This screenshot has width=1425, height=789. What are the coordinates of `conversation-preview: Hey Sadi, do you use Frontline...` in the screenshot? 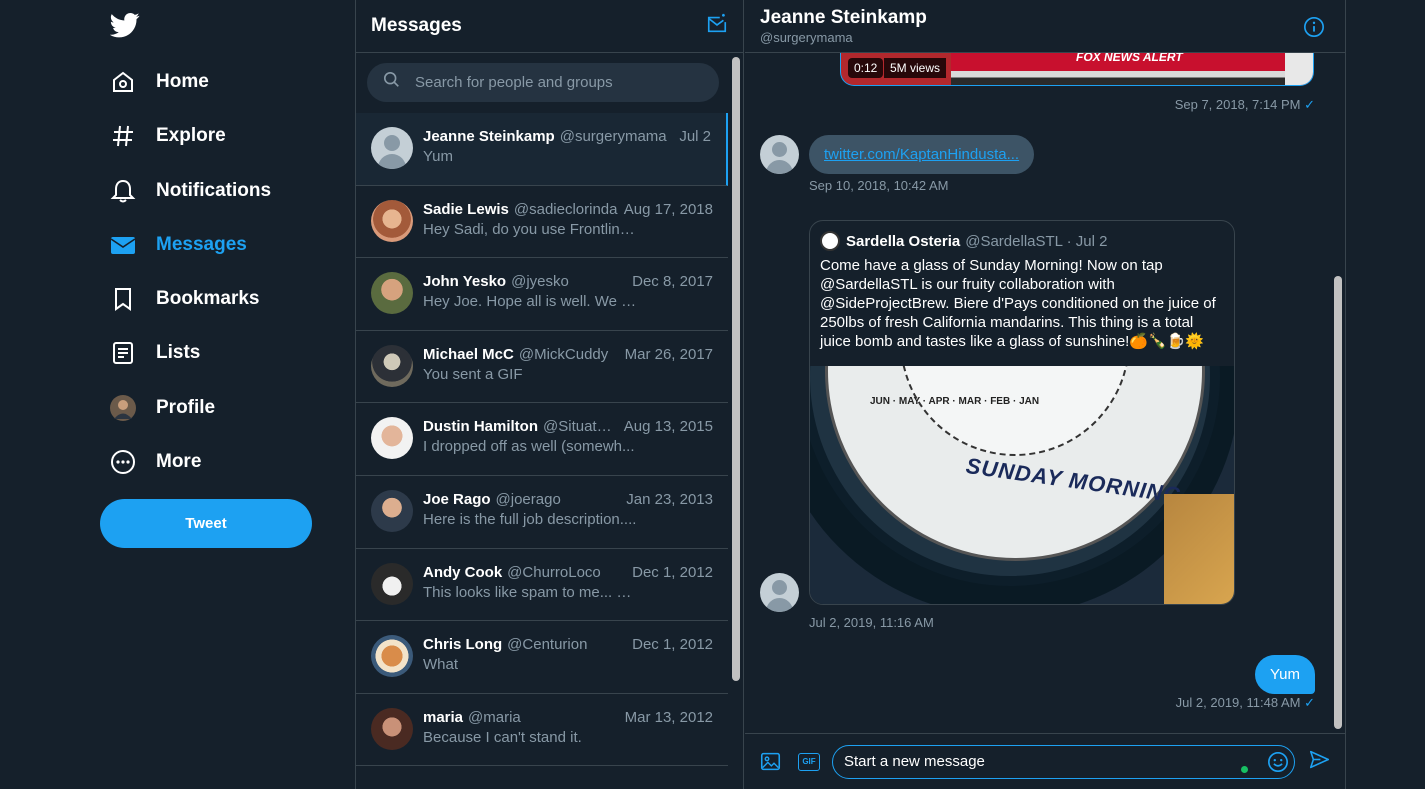 It's located at (530, 229).